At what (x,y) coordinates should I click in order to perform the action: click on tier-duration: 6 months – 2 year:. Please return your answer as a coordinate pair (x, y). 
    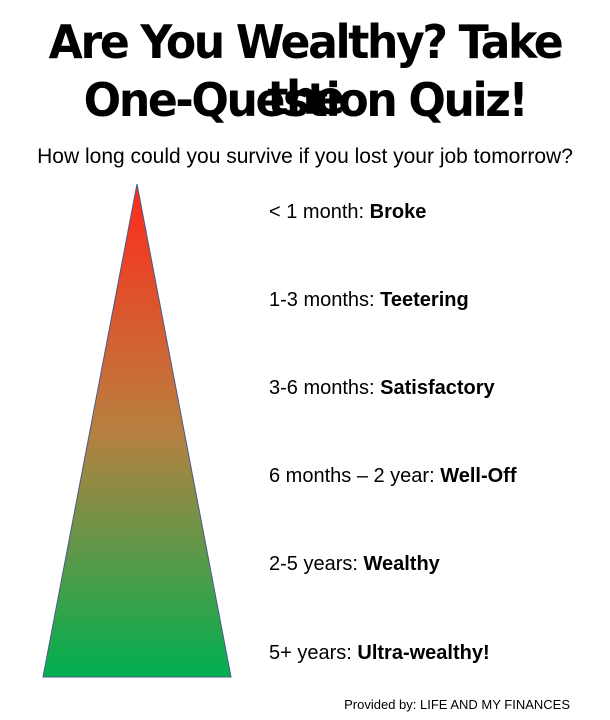
    Looking at the image, I should click on (355, 476).